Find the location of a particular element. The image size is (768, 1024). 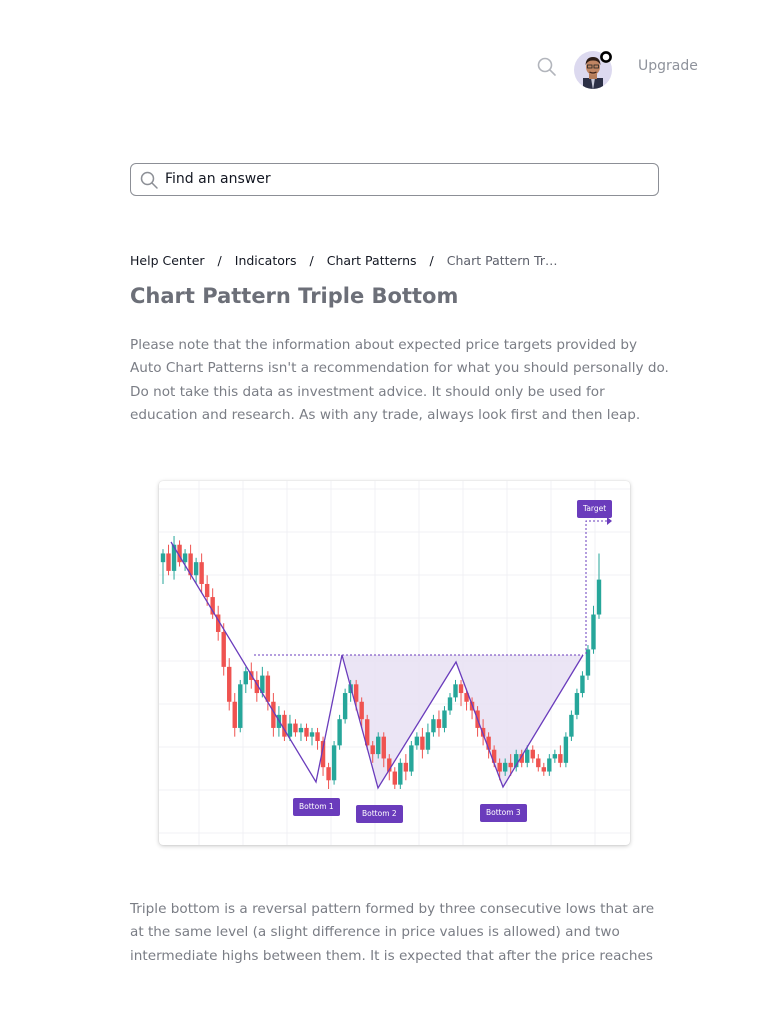

breadcrumb-indicators: Indicators is located at coordinates (266, 260).